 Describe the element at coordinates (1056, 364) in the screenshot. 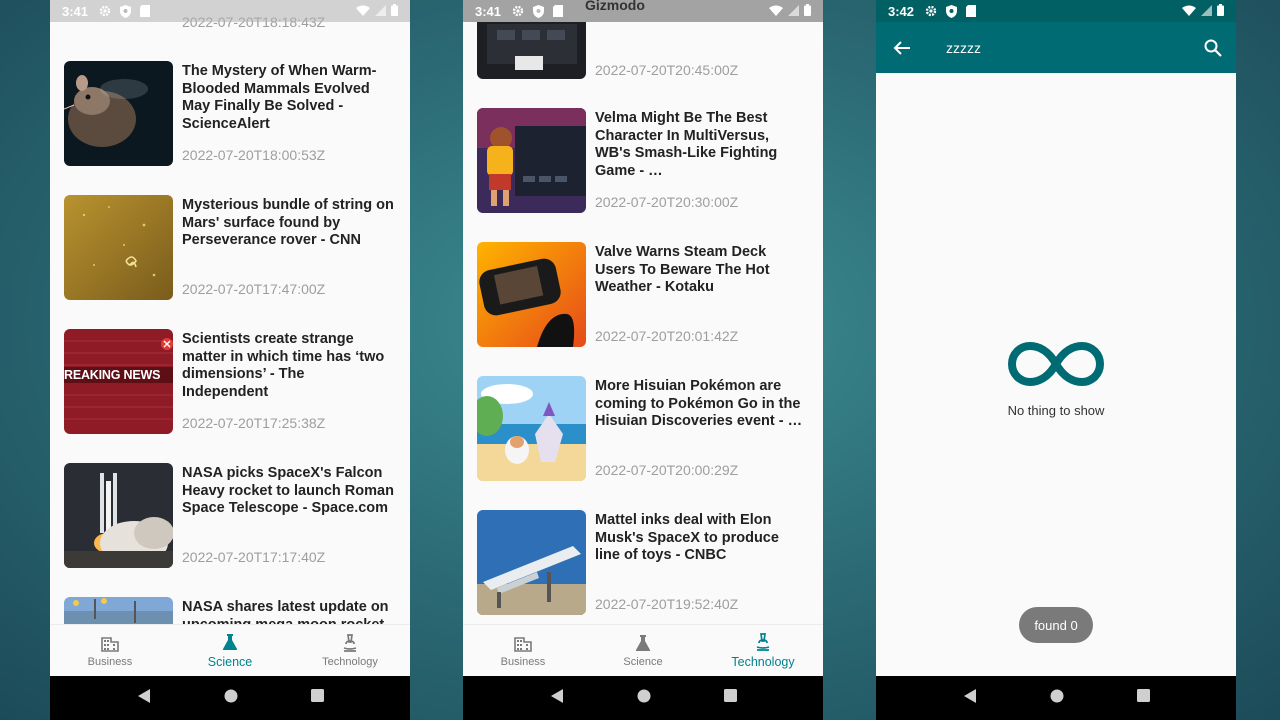

I see `infinity-icon` at that location.